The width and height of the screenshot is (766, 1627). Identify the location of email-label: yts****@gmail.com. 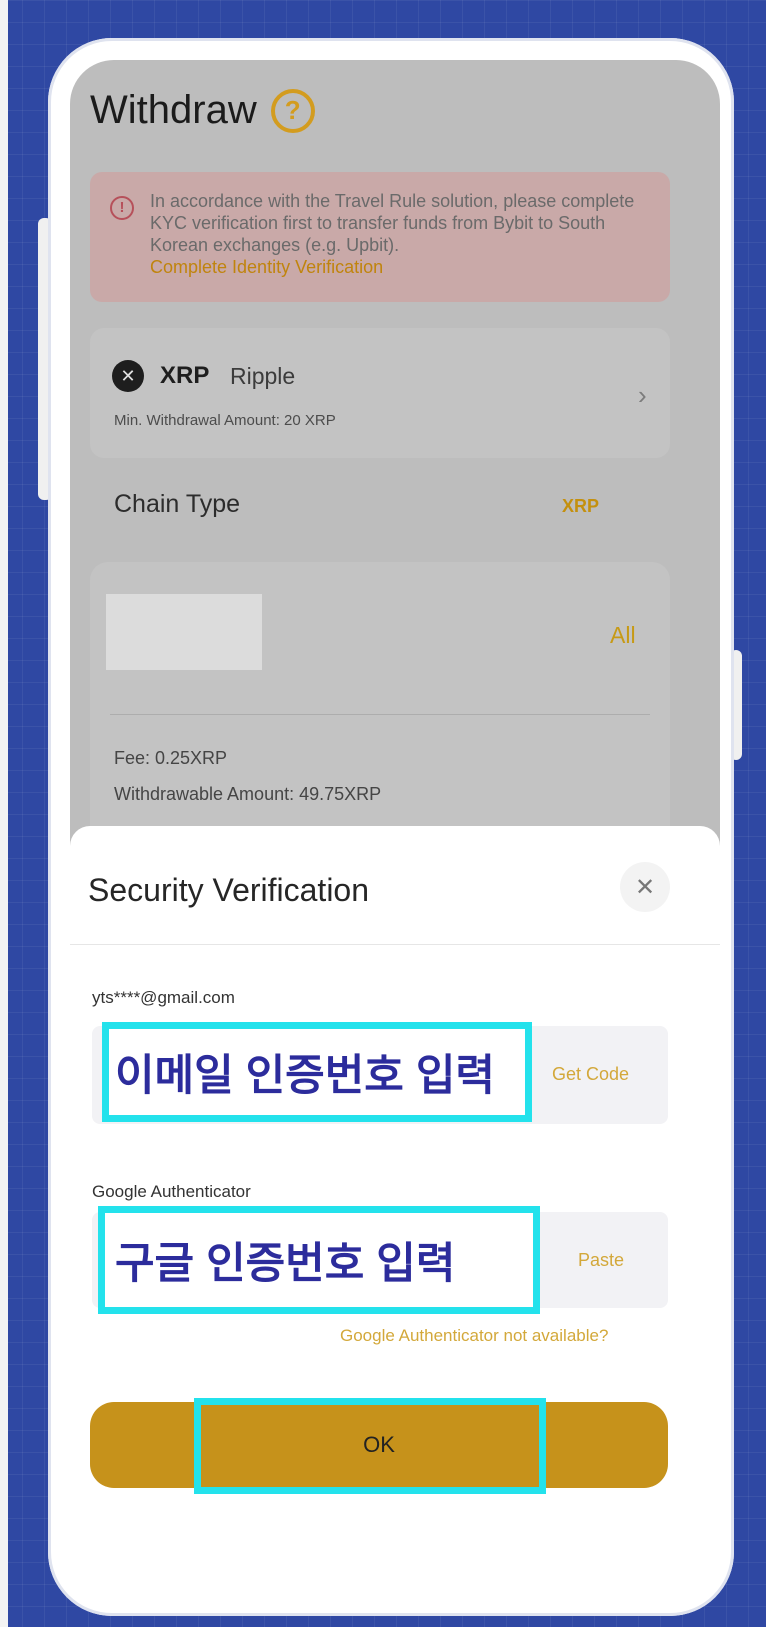
(163, 997).